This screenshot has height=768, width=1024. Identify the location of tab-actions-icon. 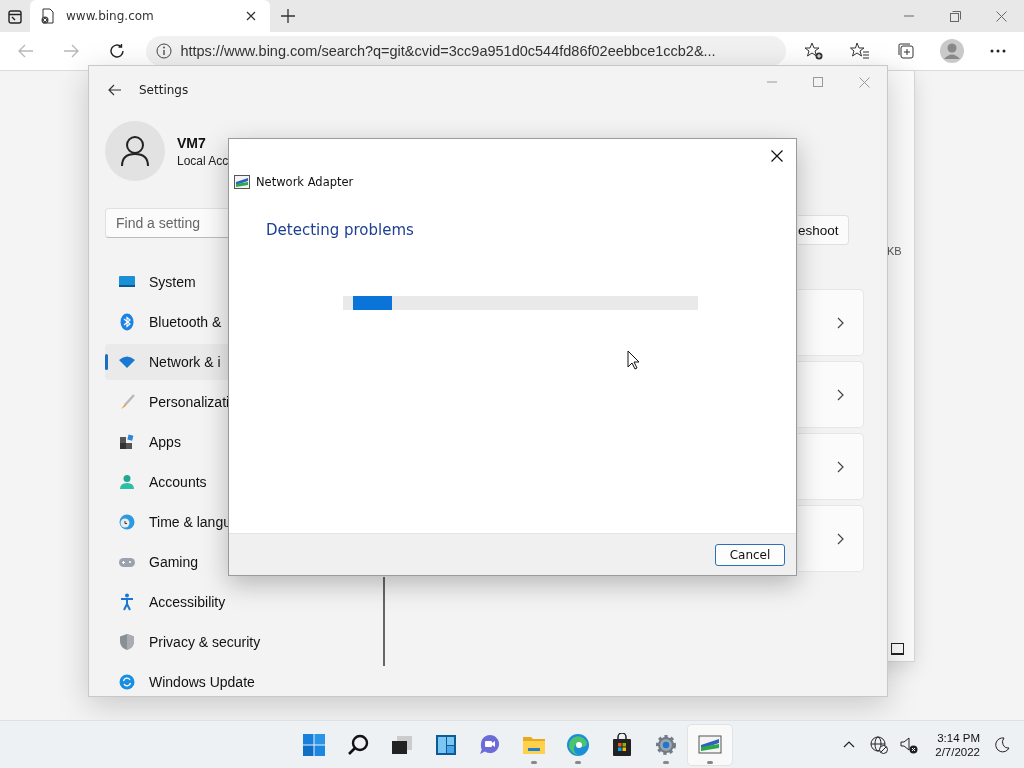
(15, 17).